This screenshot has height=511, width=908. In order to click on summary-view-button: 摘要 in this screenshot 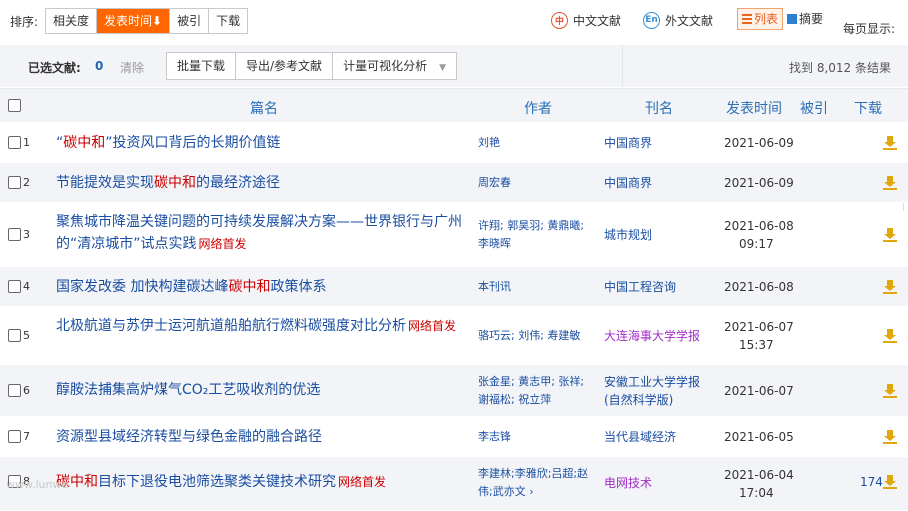, I will do `click(805, 19)`.